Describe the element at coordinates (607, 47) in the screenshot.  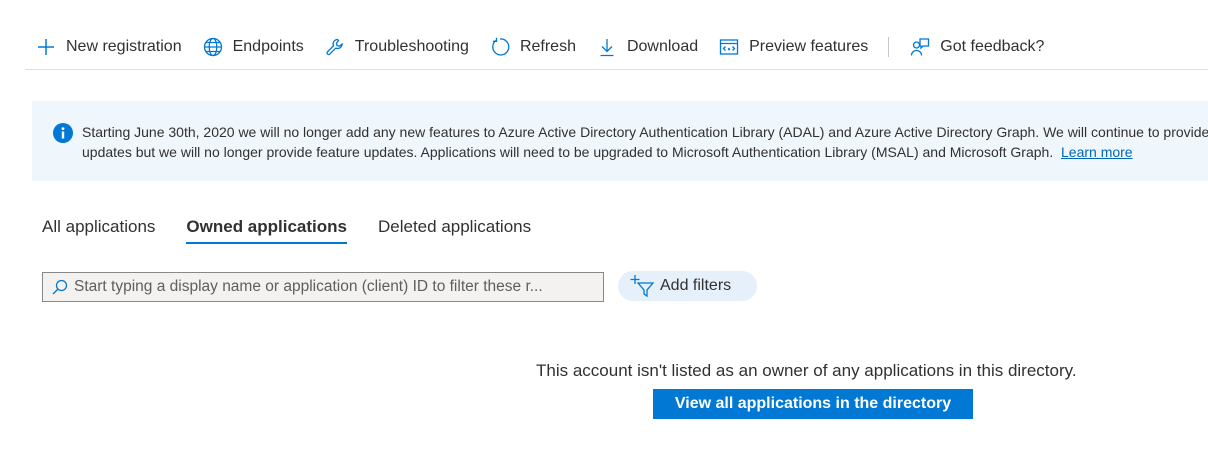
I see `download-icon` at that location.